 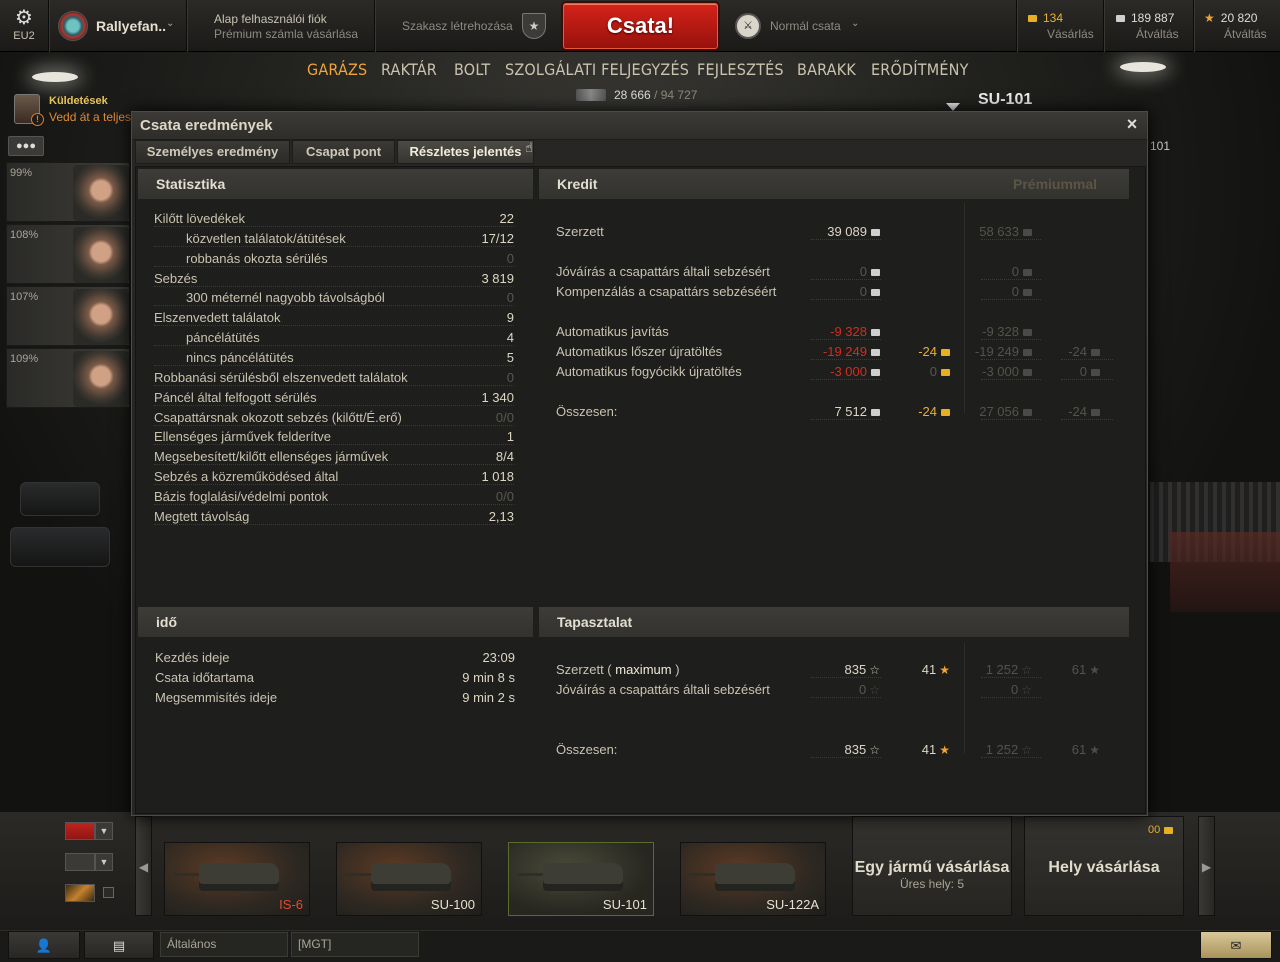 What do you see at coordinates (510, 338) in the screenshot?
I see `stat-value: 4` at bounding box center [510, 338].